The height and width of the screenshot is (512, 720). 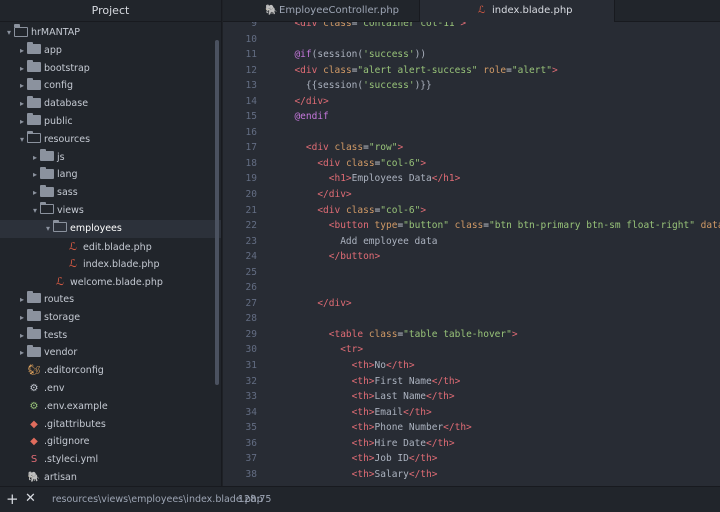 I want to click on folder-icon, so click(x=34, y=297).